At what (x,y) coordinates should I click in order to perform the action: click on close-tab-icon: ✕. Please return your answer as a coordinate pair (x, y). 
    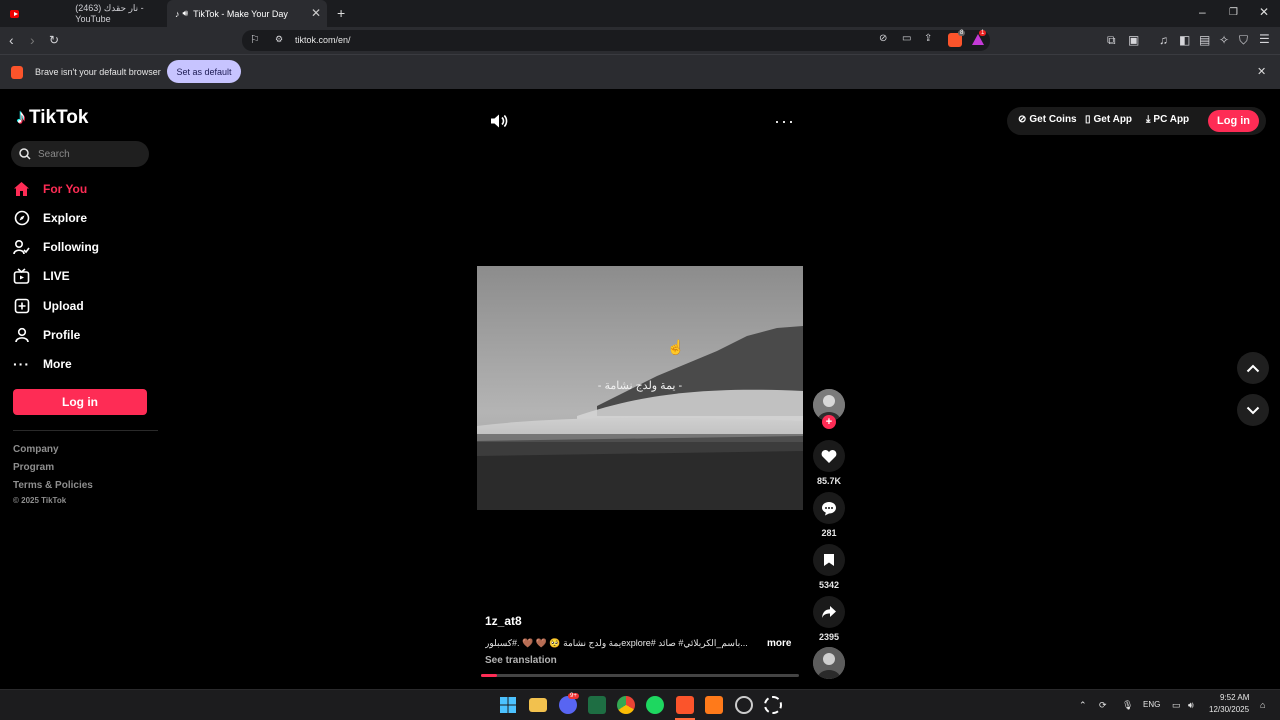
    Looking at the image, I should click on (316, 13).